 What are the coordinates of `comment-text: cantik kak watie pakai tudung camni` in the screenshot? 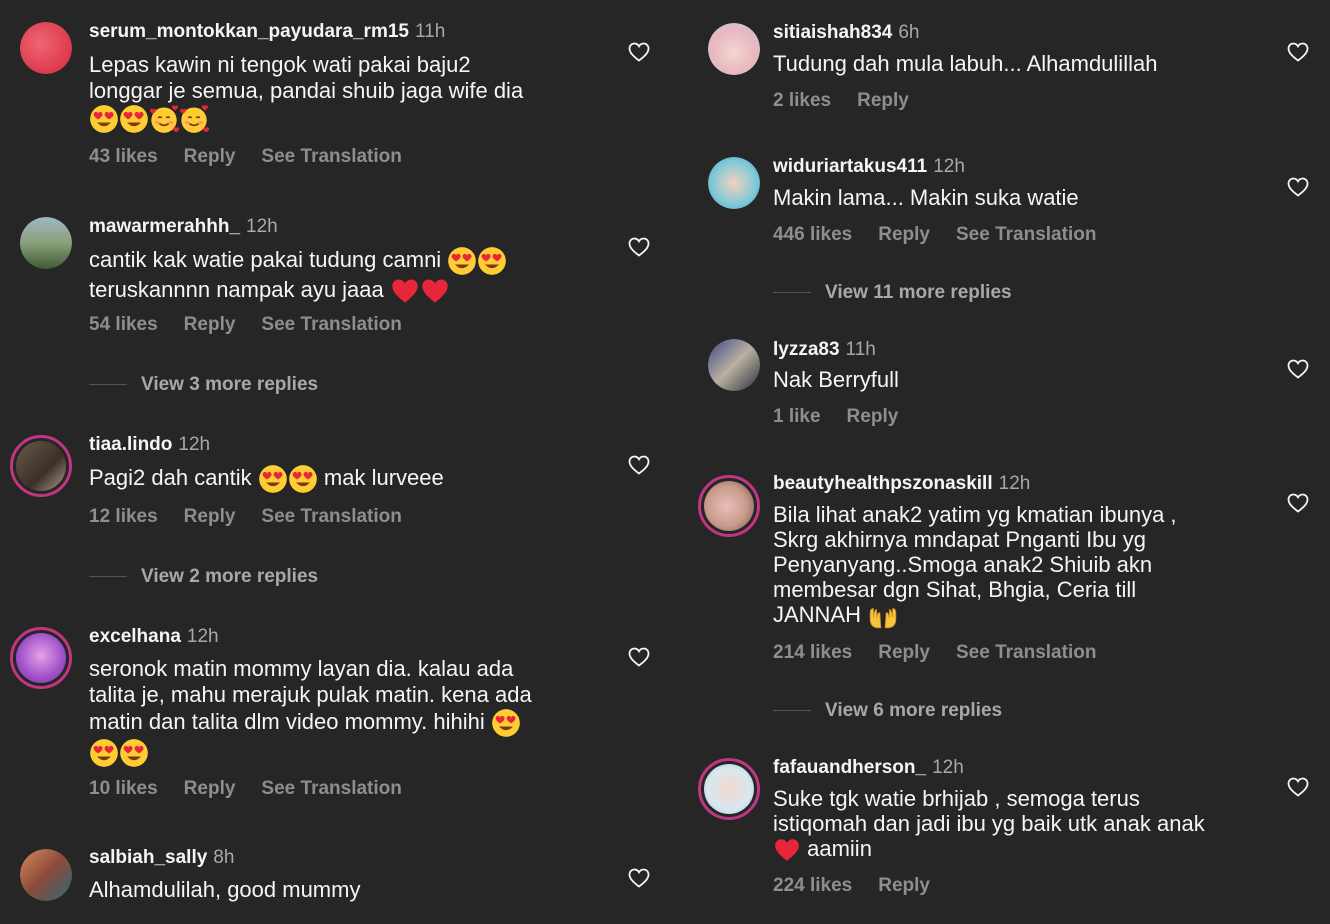 It's located at (265, 259).